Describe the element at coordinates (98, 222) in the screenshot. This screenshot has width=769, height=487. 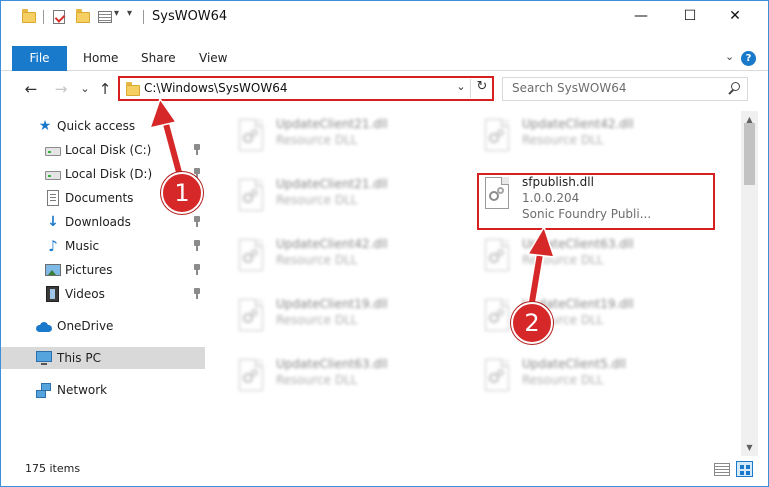
I see `sidebar-item-label: Downloads` at that location.